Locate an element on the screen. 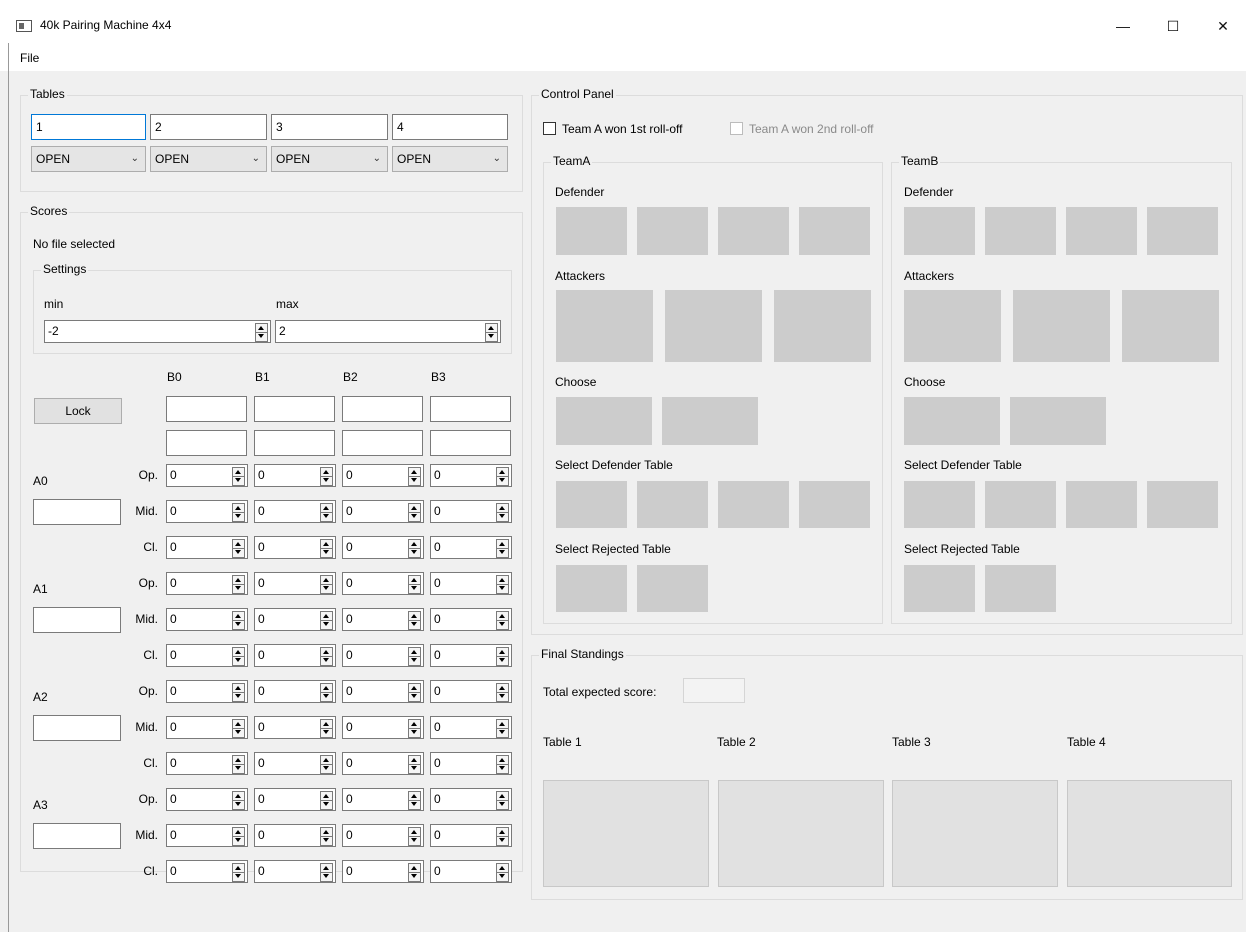 This screenshot has width=1246, height=932. score-spinbox-a0-b1-mid: 0 is located at coordinates (295, 511).